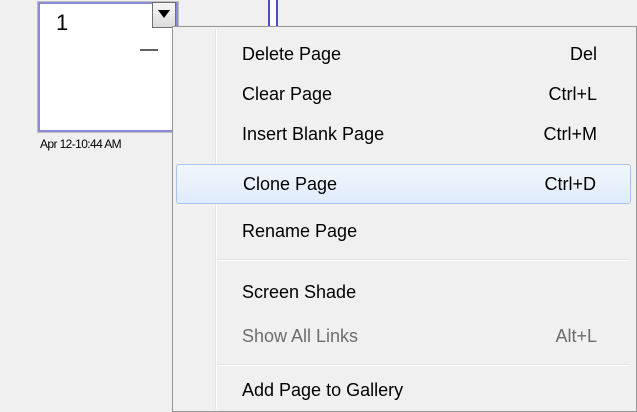  Describe the element at coordinates (292, 54) in the screenshot. I see `menu-item-label: Delete Page` at that location.